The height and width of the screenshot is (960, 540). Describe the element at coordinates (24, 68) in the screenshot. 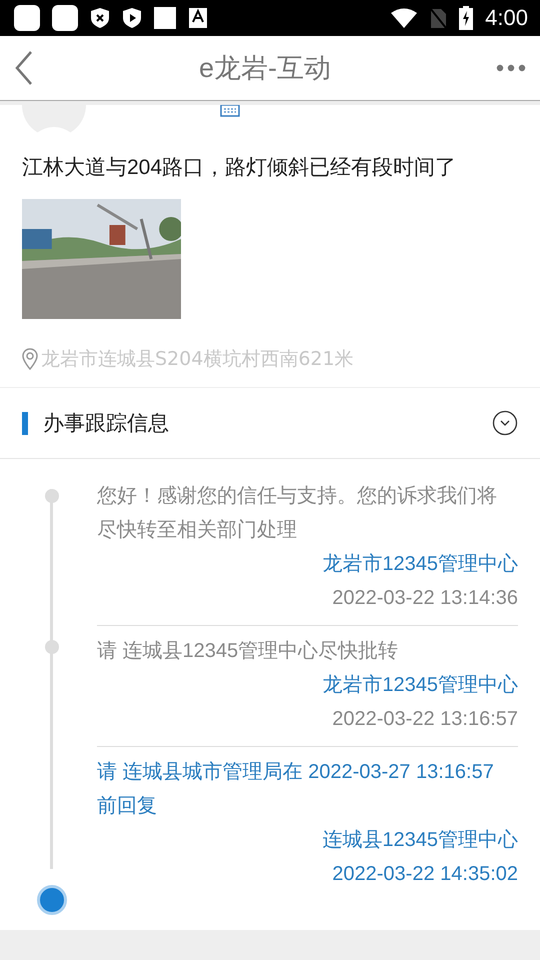

I see `back-icon` at that location.